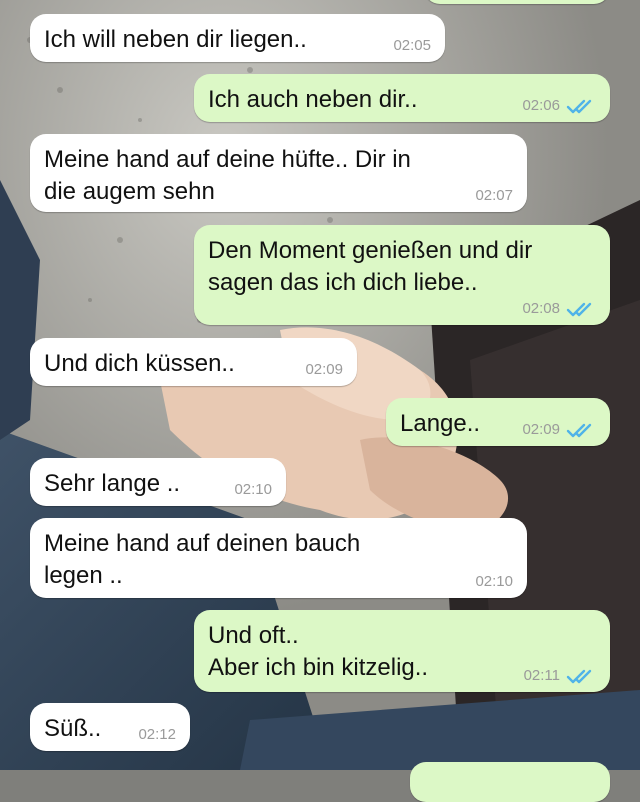 This screenshot has height=802, width=640. Describe the element at coordinates (402, 651) in the screenshot. I see `message-bubble-outgoing: Und oft.. Aber ich bin kitzelig.. 02:11` at that location.